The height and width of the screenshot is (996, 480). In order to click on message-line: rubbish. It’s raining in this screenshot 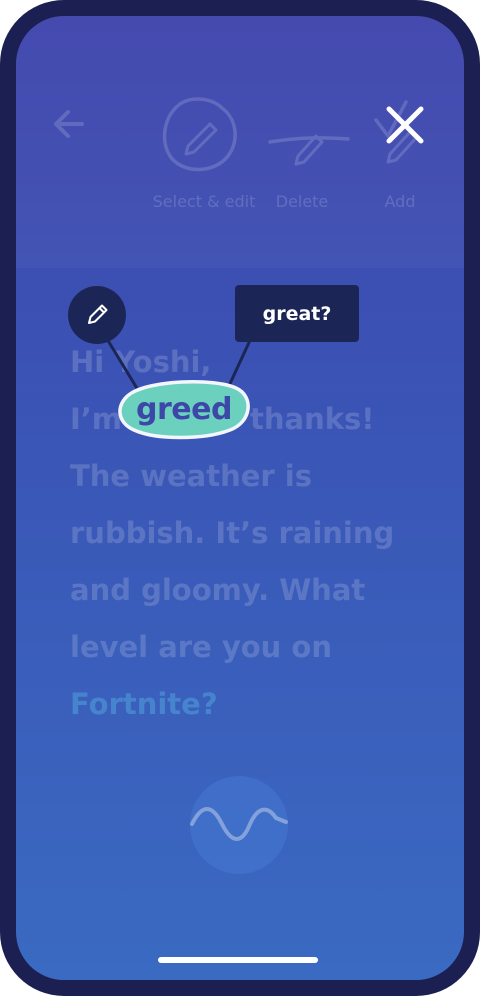, I will do `click(232, 533)`.